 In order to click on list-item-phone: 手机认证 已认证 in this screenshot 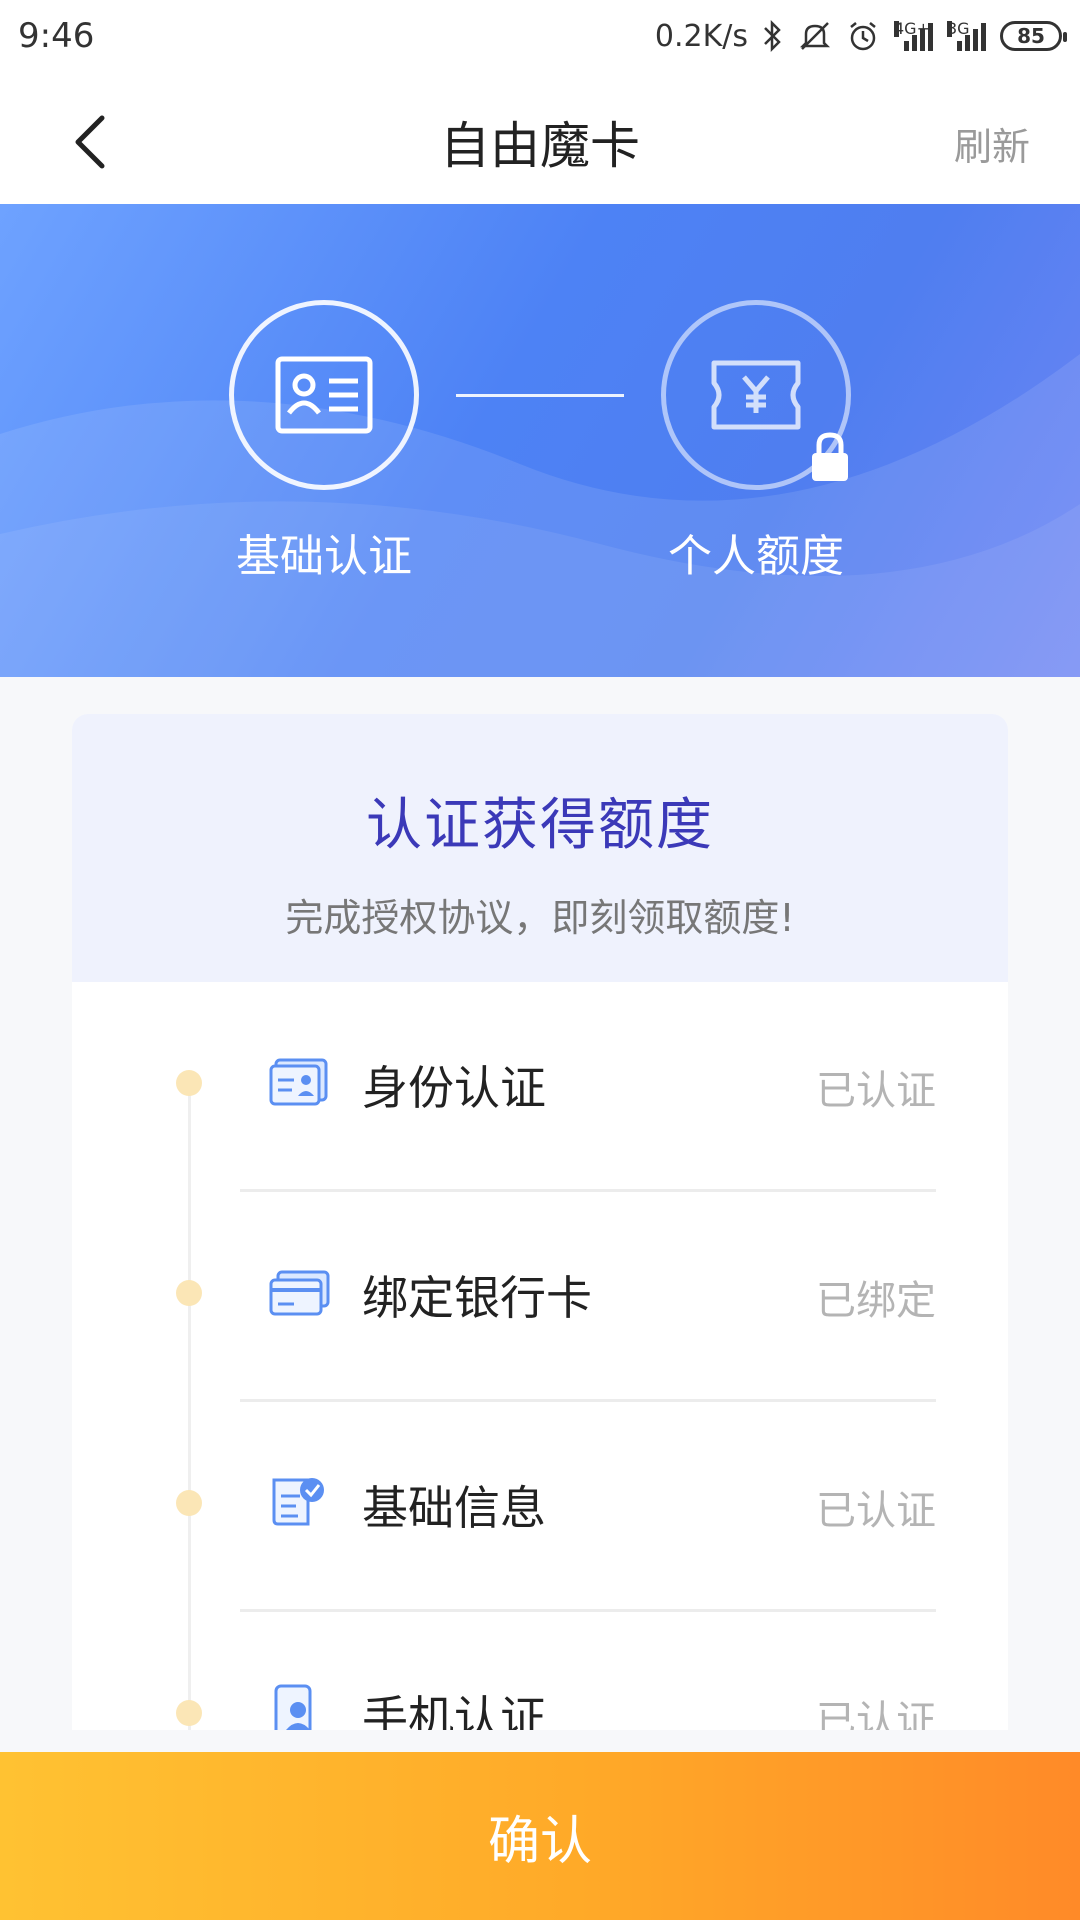, I will do `click(540, 1671)`.